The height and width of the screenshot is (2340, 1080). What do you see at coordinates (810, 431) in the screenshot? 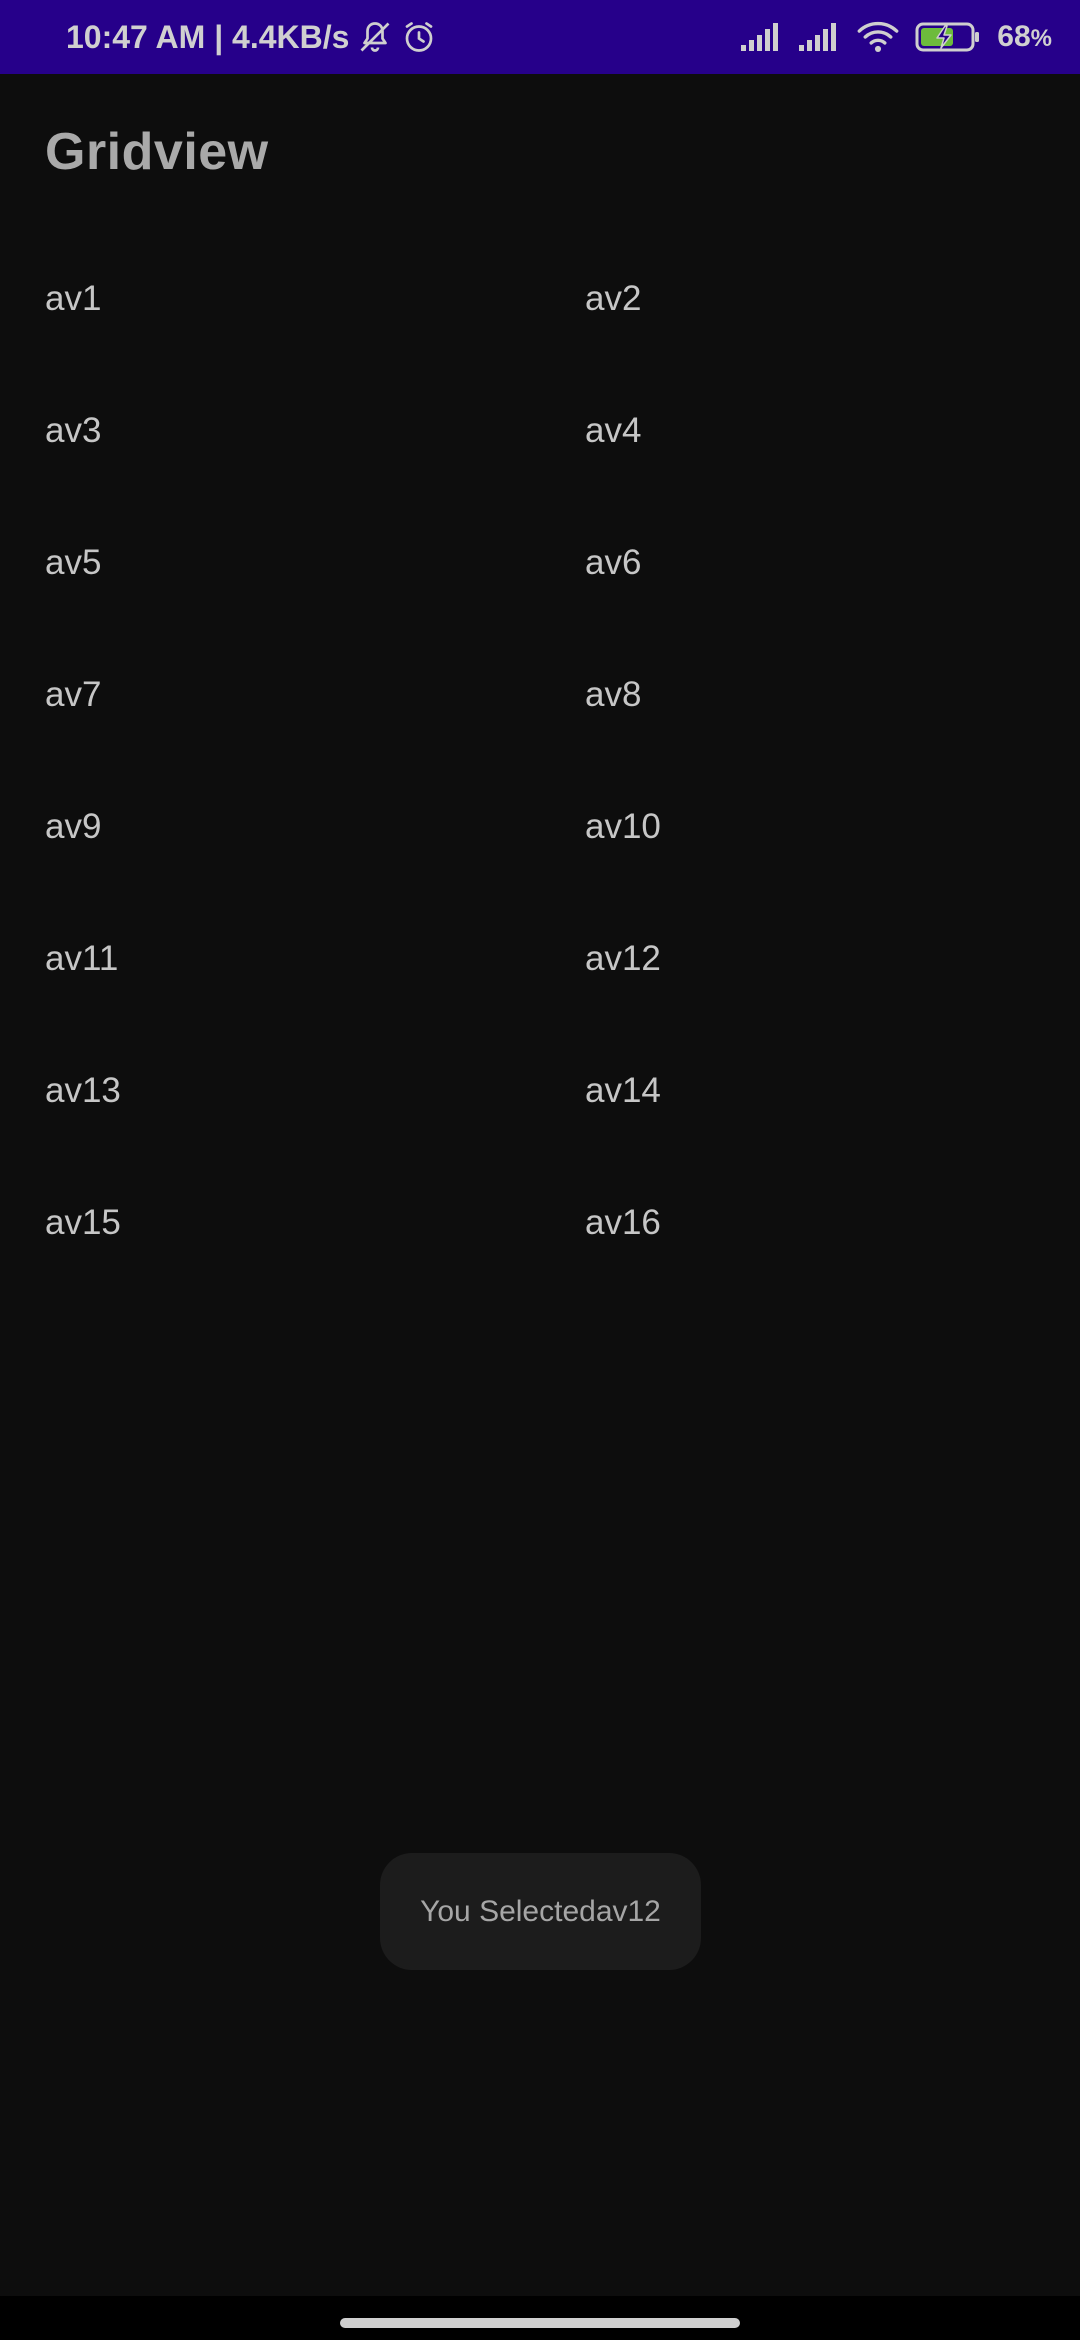
I see `grid-item-av4: av4` at bounding box center [810, 431].